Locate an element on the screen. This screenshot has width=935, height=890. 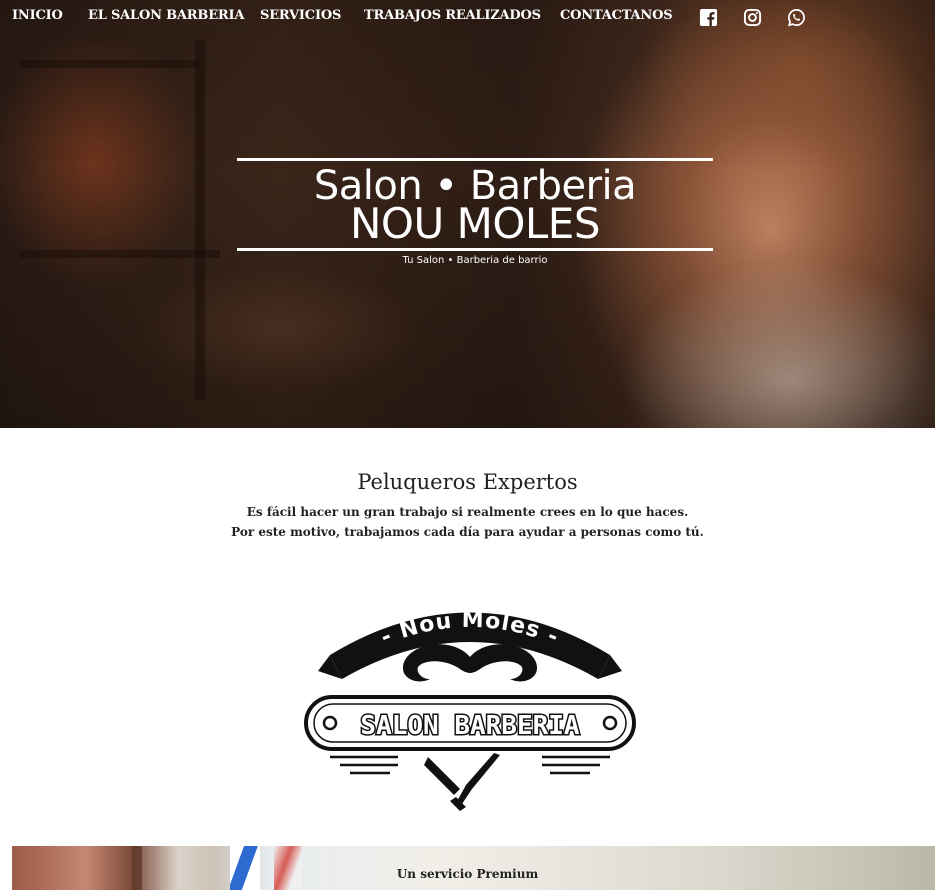
nav-item-el-salon-barberia: EL SALON BARBERIA is located at coordinates (166, 15).